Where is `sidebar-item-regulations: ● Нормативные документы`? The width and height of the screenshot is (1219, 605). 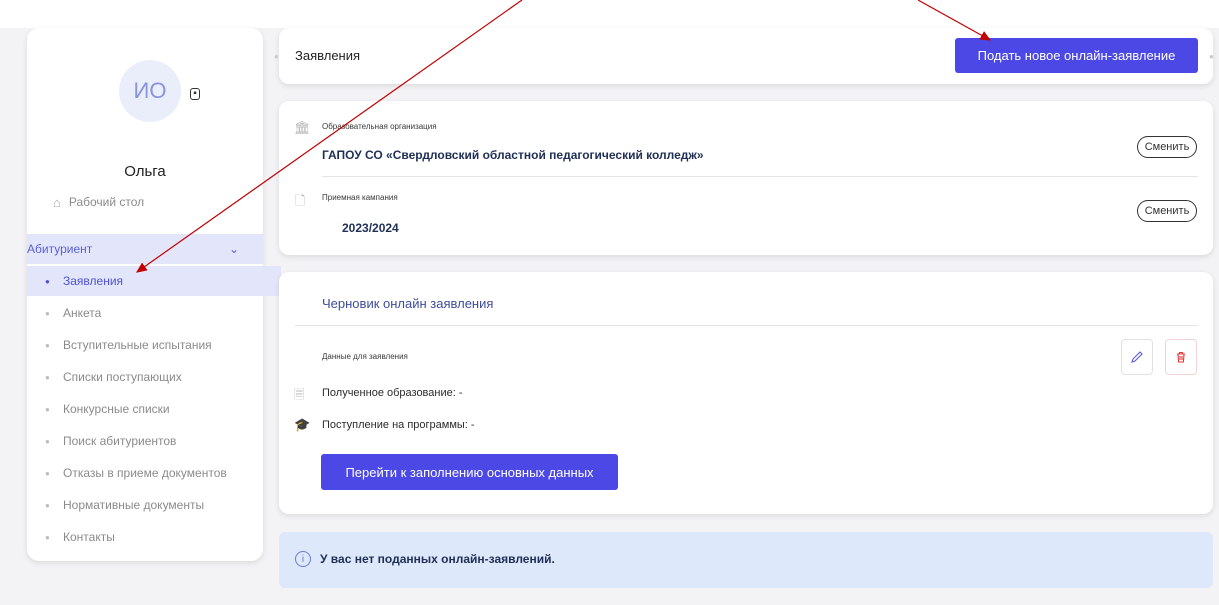 sidebar-item-regulations: ● Нормативные документы is located at coordinates (154, 505).